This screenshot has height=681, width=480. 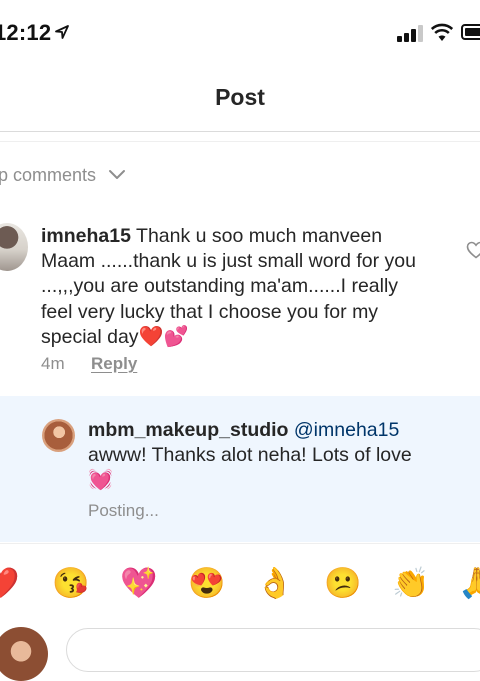 I want to click on emoji-kiss: 😘, so click(x=70, y=584).